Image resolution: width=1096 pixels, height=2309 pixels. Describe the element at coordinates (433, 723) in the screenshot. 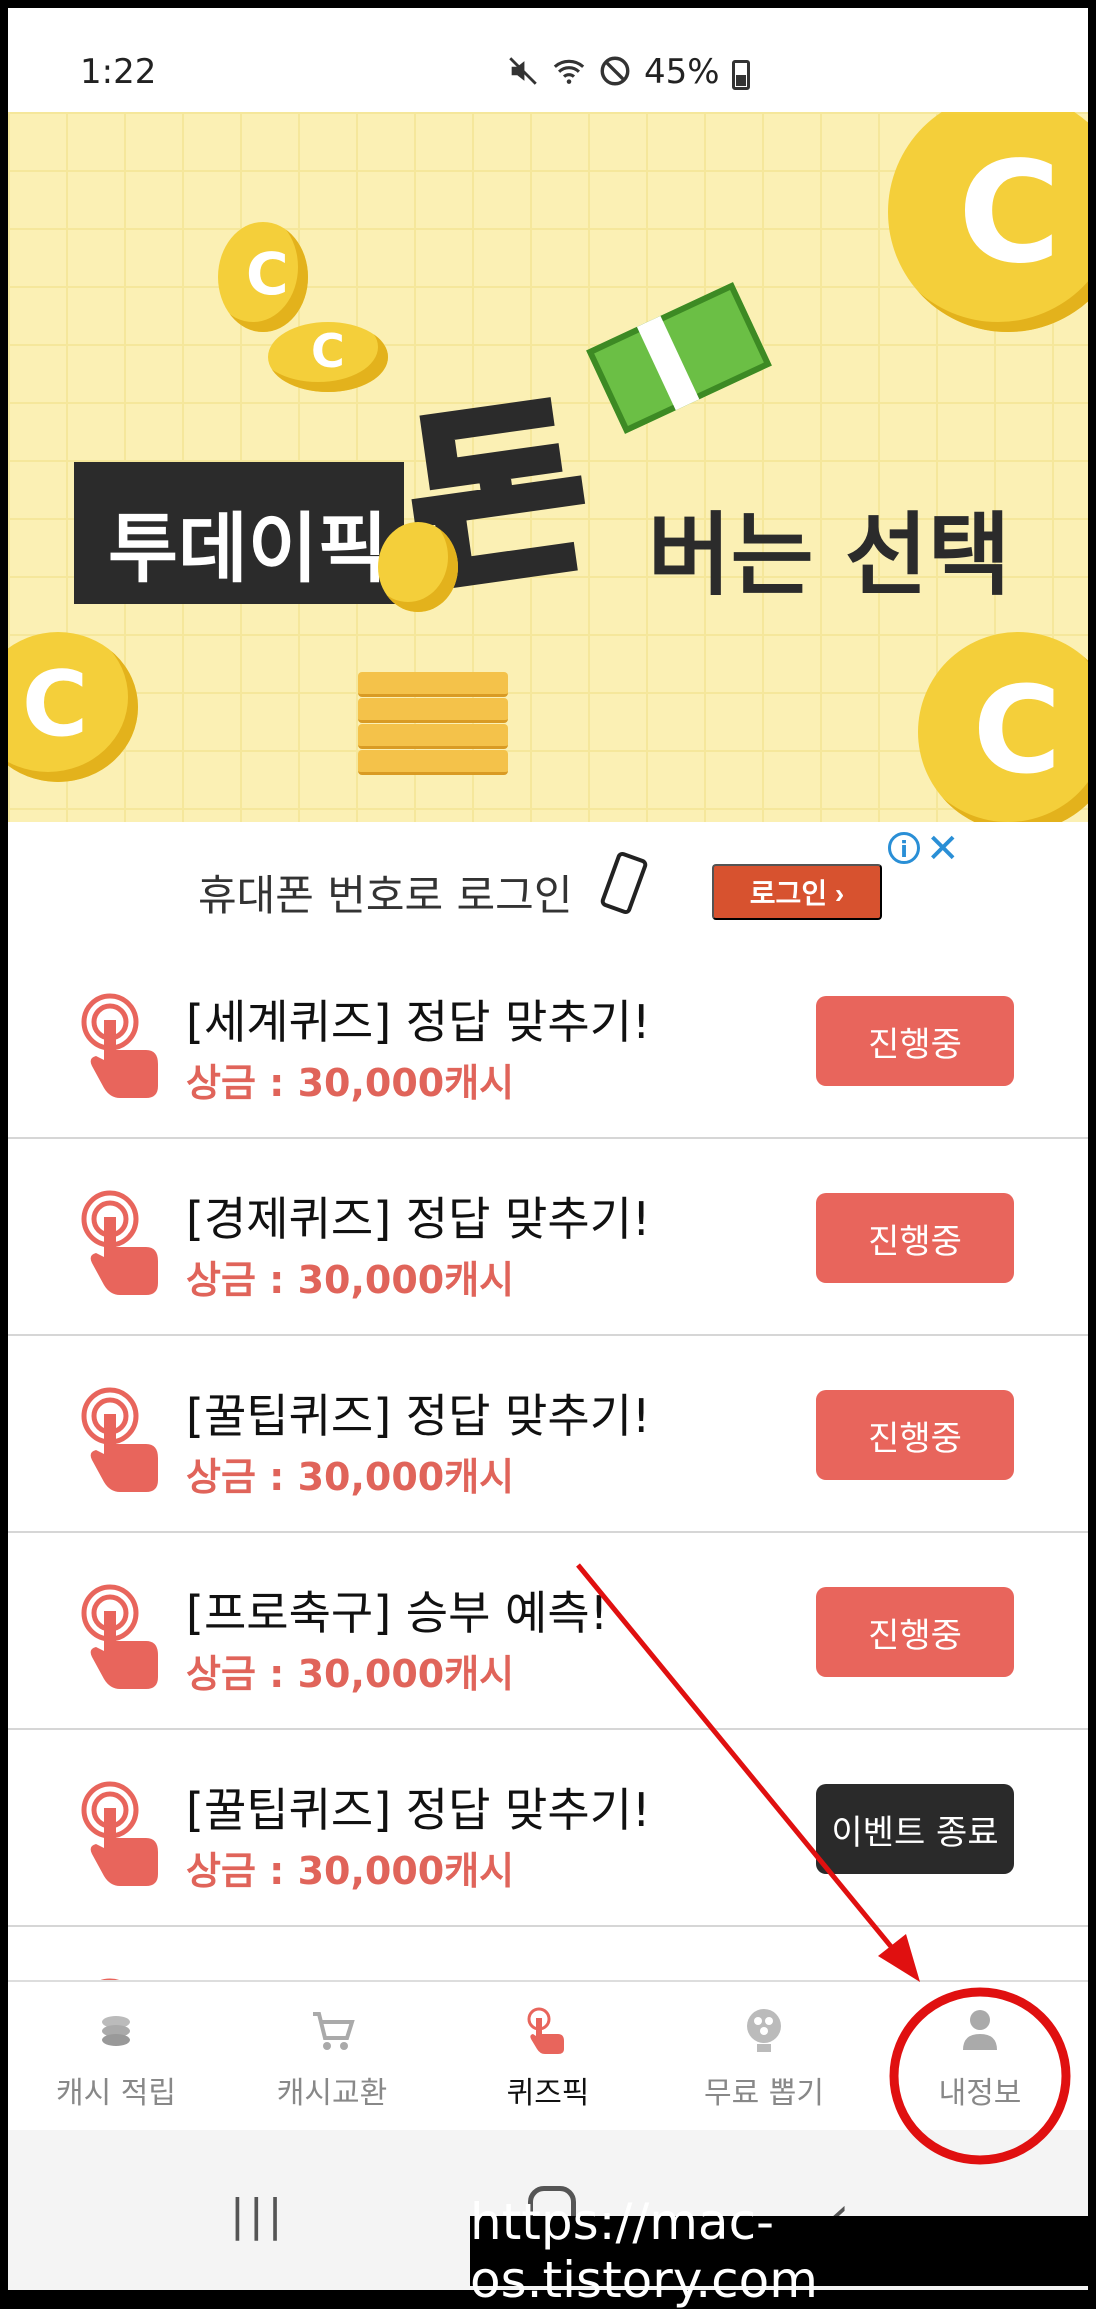

I see `coin-stack-graphic` at that location.